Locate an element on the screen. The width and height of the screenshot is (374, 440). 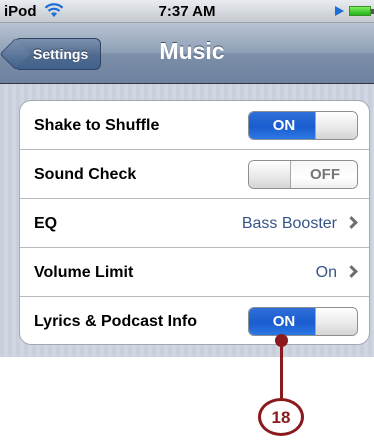
setting-label: Volume Limit is located at coordinates (84, 272).